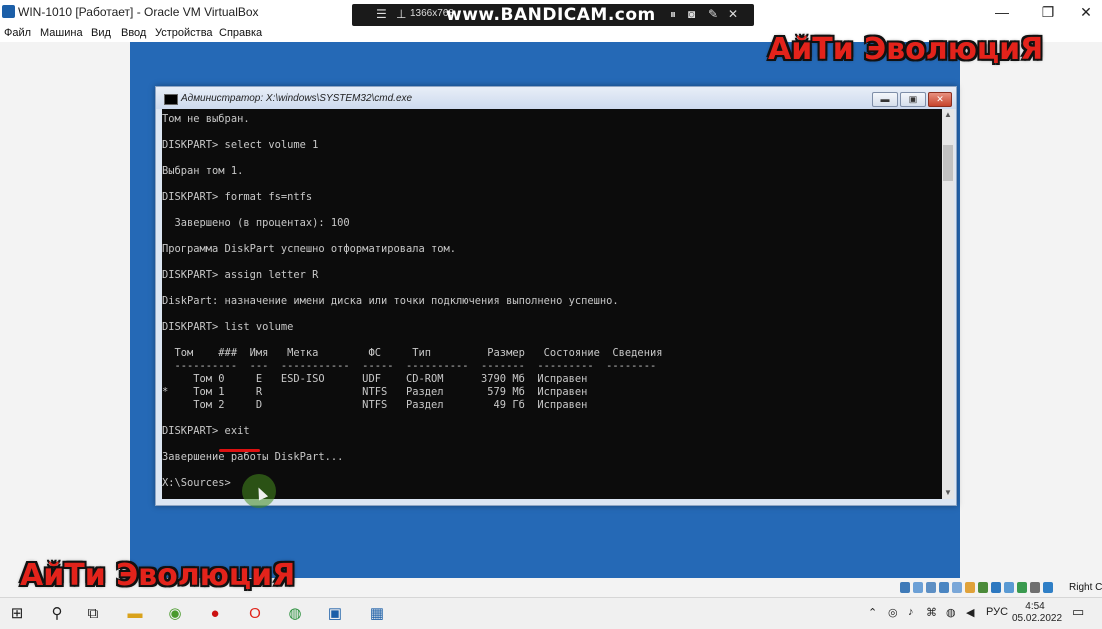  Describe the element at coordinates (8, 11) in the screenshot. I see `virtualbox-icon` at that location.